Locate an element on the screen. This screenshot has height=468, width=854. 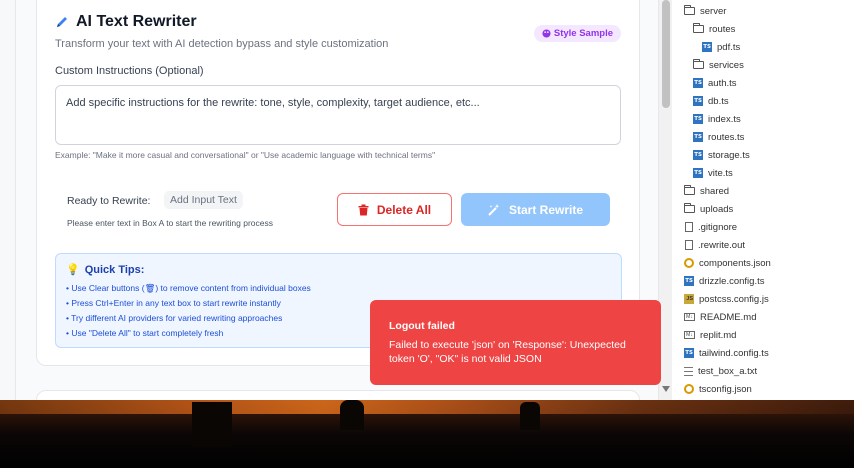
left-gutter is located at coordinates (8, 200).